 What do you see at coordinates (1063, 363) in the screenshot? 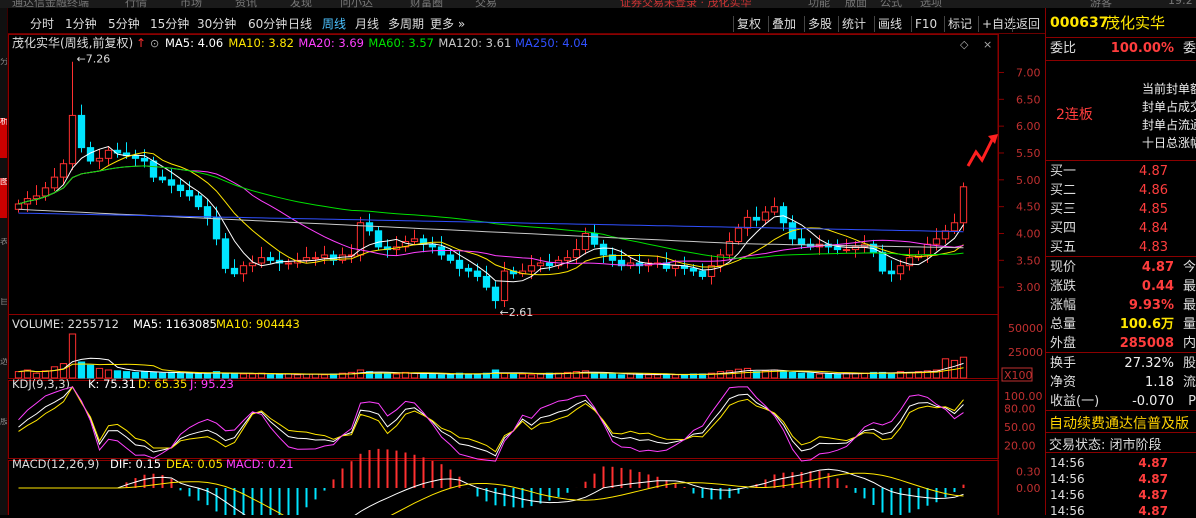
I see `ratio-label: 换手` at bounding box center [1063, 363].